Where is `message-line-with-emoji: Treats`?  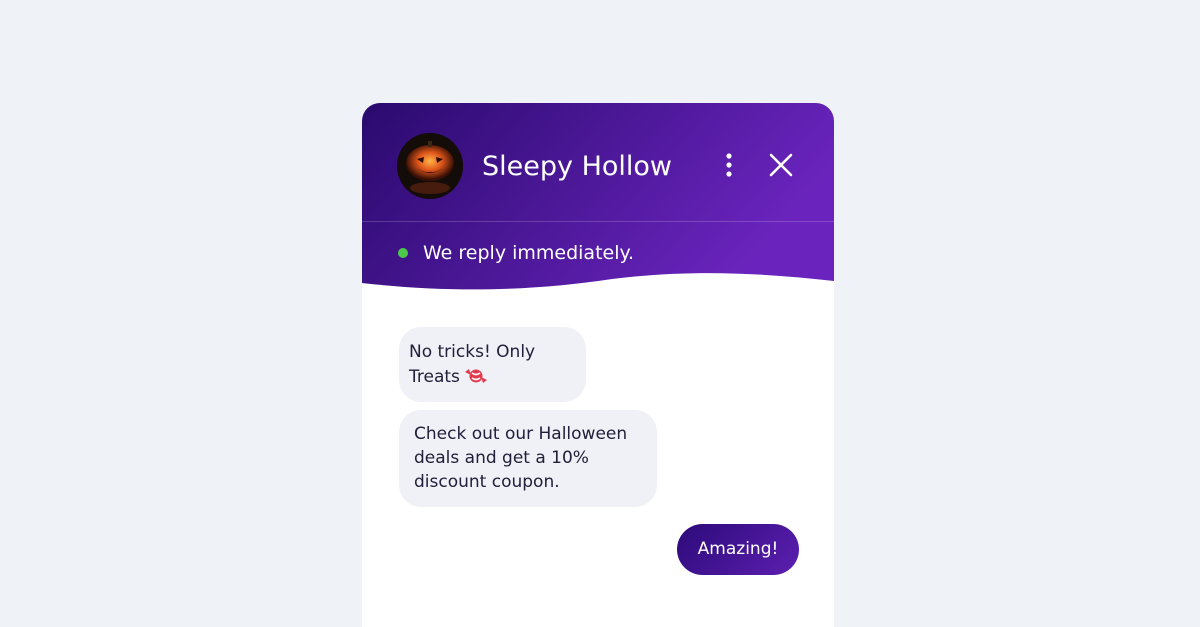 message-line-with-emoji: Treats is located at coordinates (492, 376).